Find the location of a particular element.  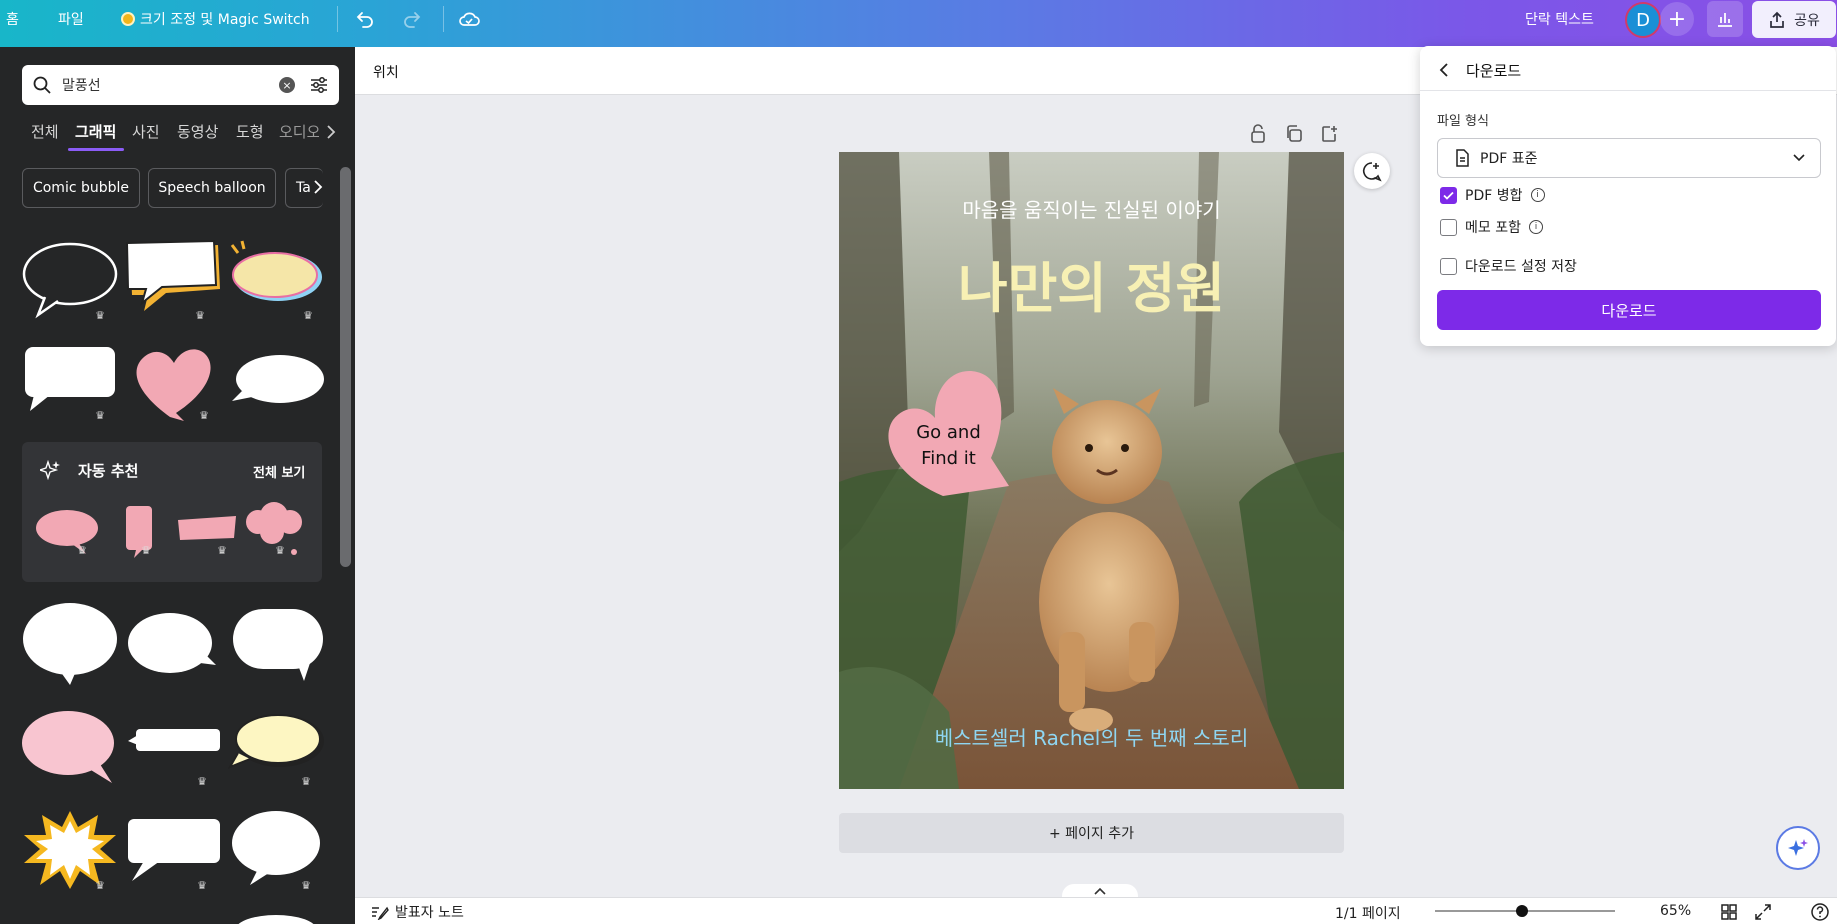

pink-banner-bubble-icon is located at coordinates (207, 528).